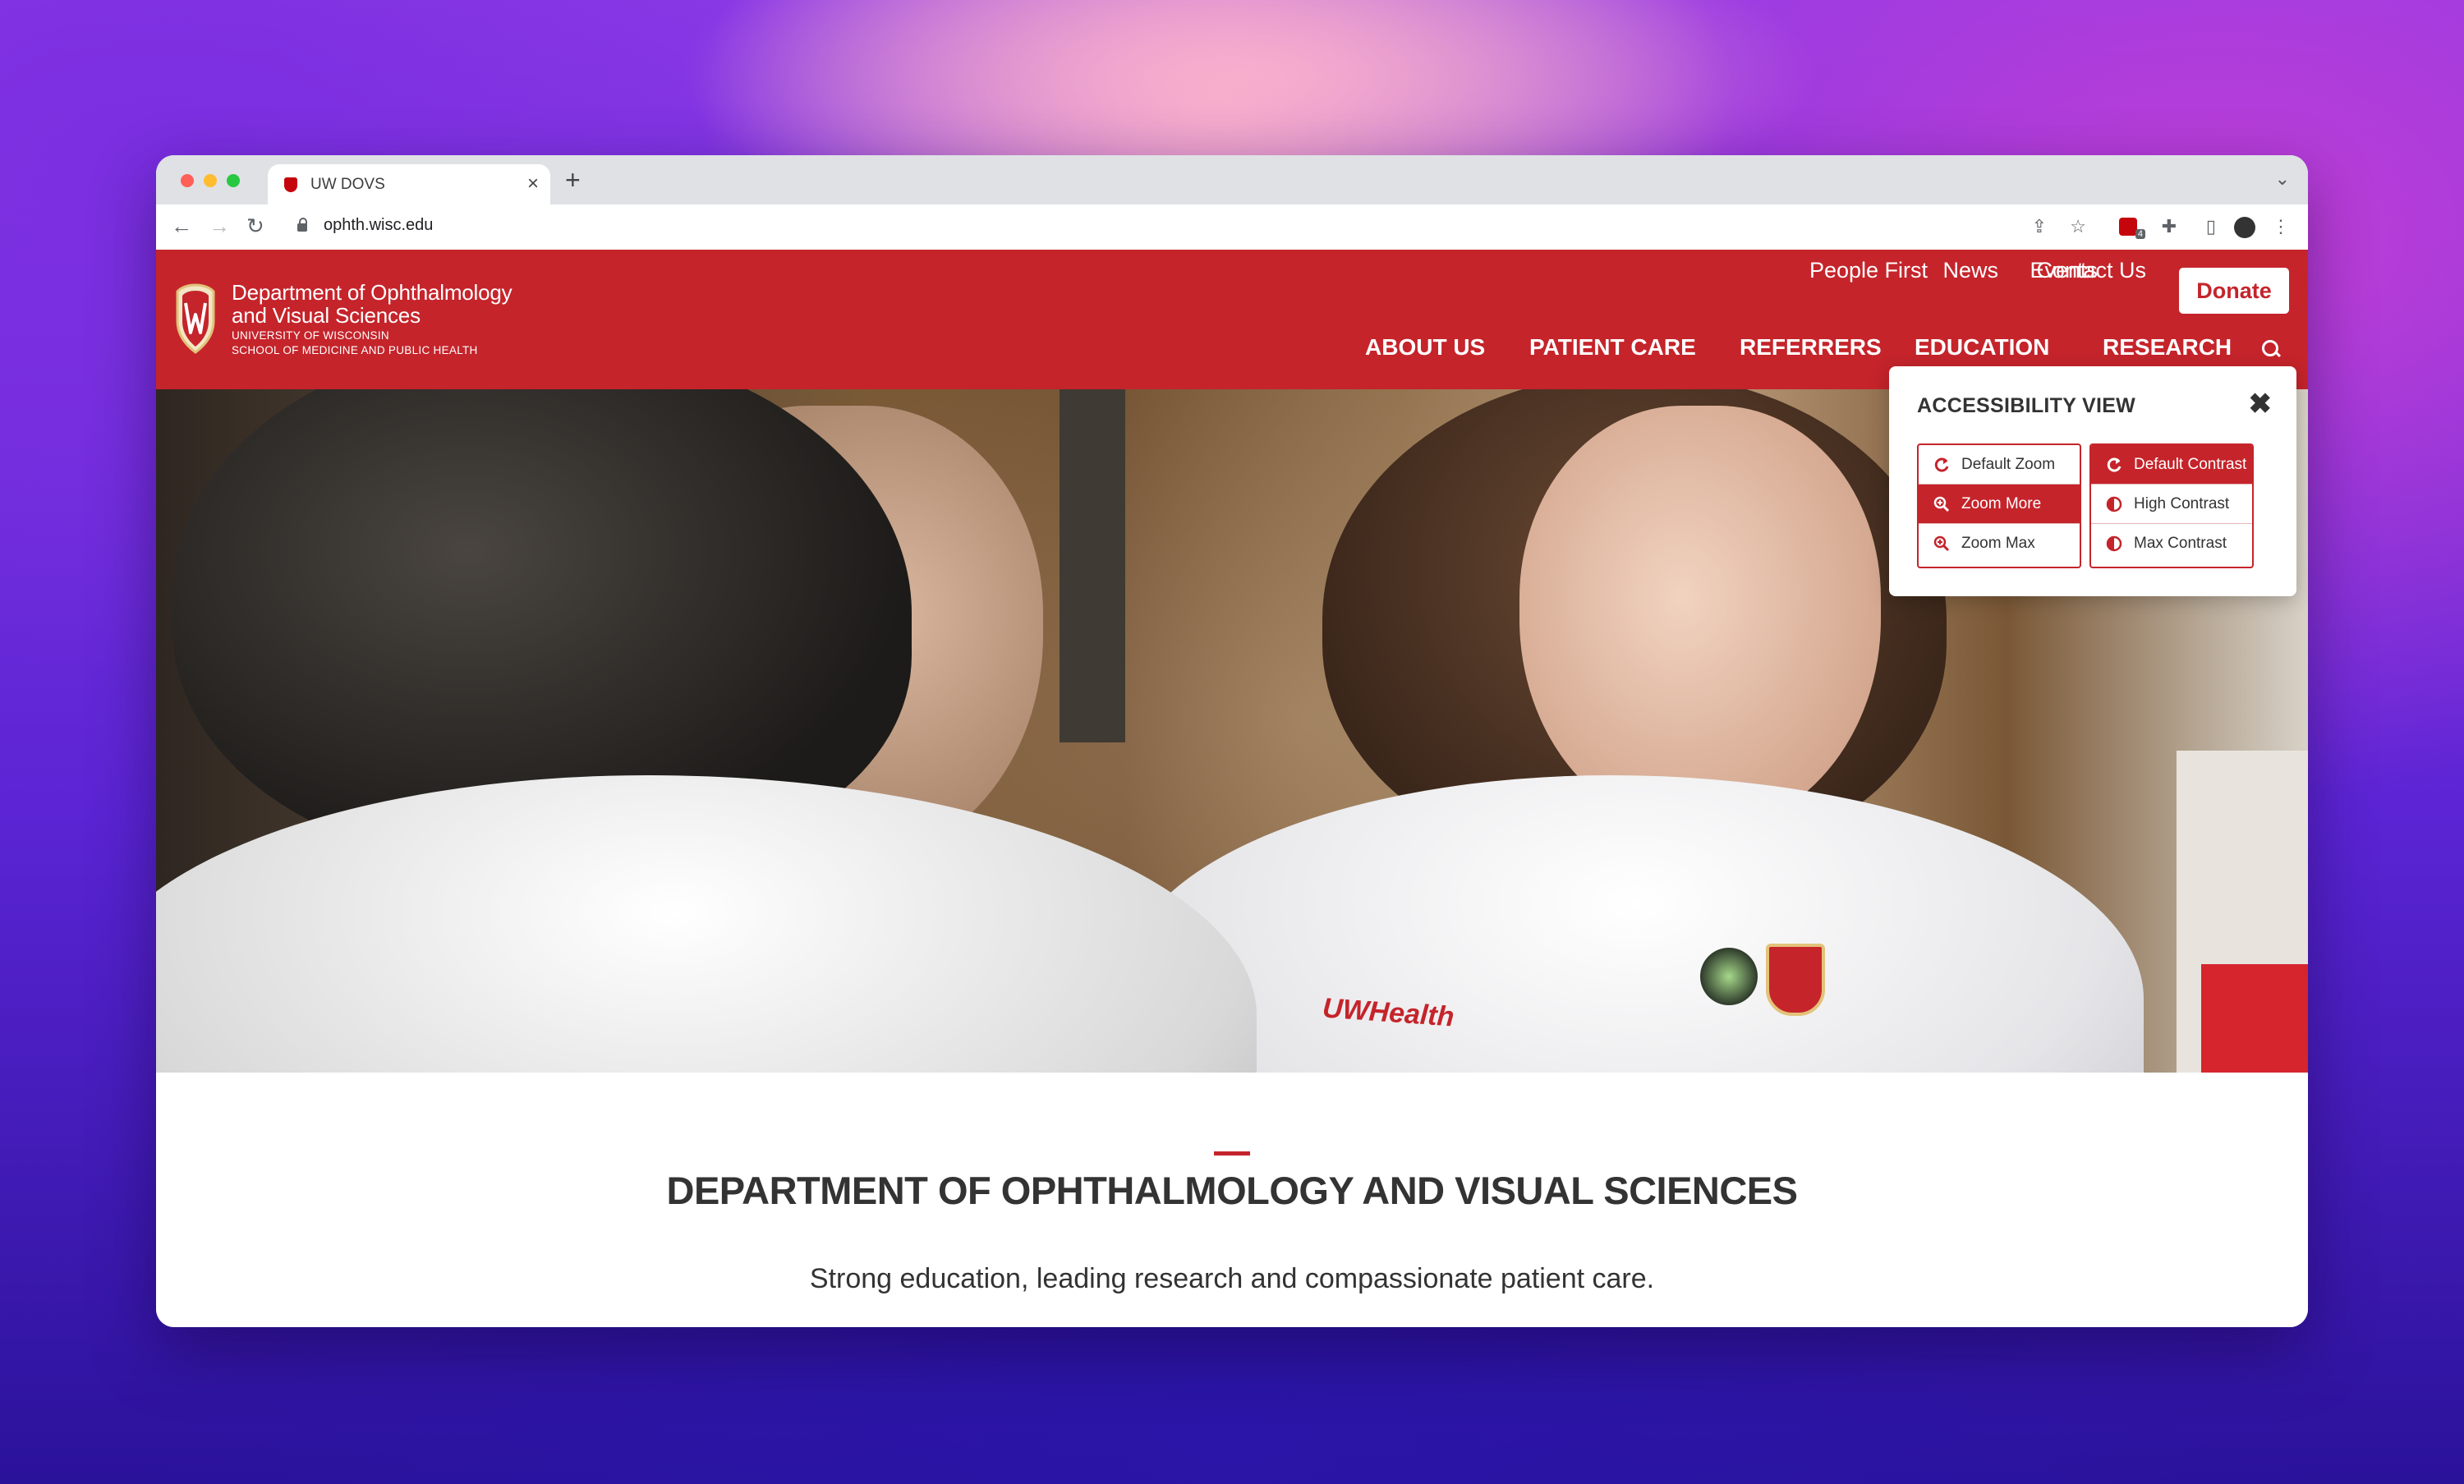 Image resolution: width=2464 pixels, height=1484 pixels. I want to click on profile-avatar-icon, so click(2244, 228).